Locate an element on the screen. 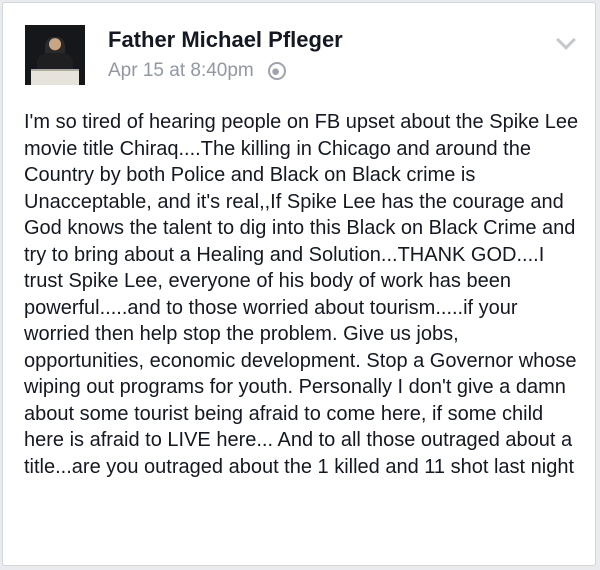 This screenshot has width=600, height=570. avatar-podium is located at coordinates (55, 77).